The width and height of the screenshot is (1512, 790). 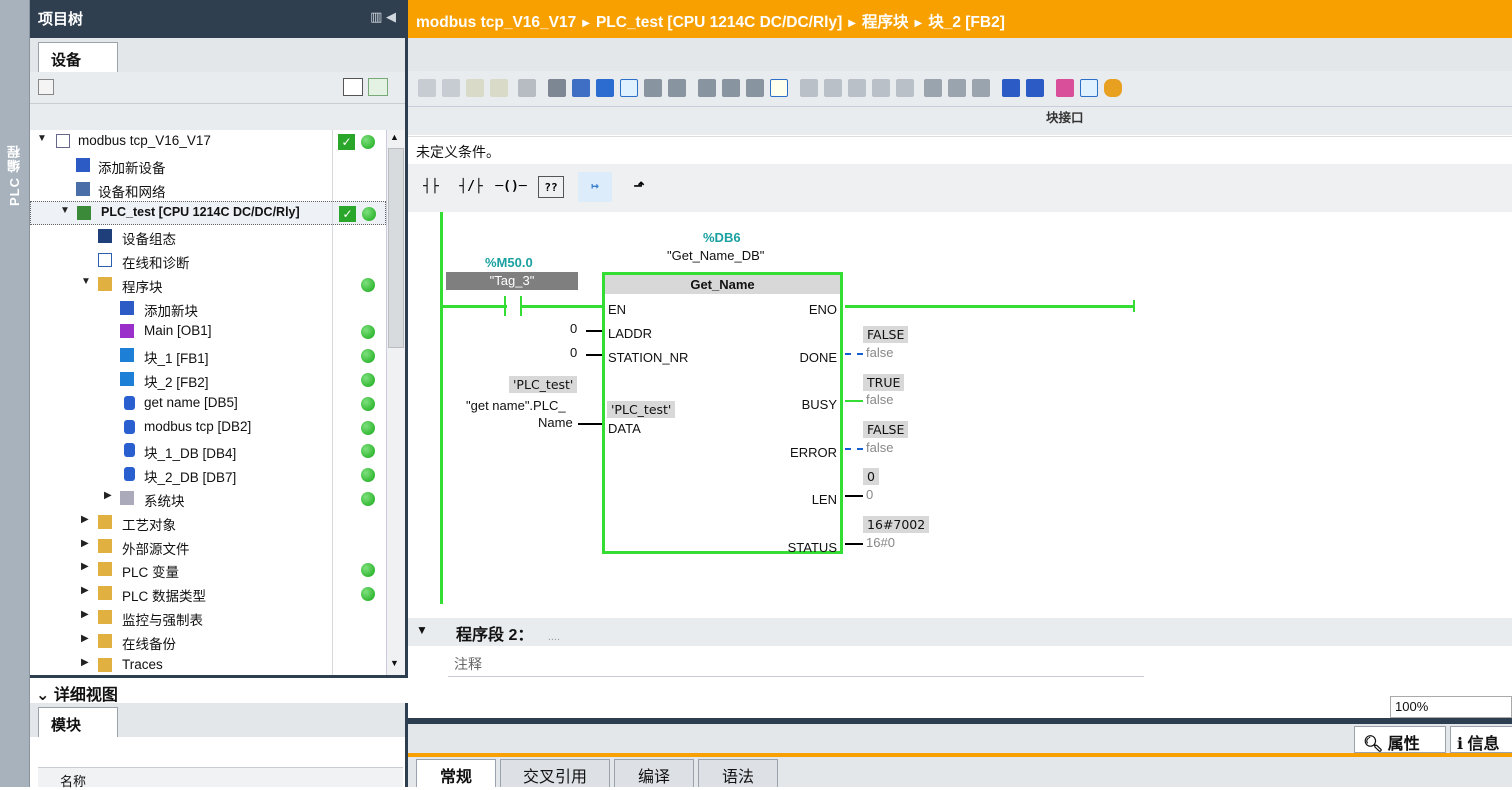 What do you see at coordinates (78, 57) in the screenshot?
I see `tab-devices: 设备` at bounding box center [78, 57].